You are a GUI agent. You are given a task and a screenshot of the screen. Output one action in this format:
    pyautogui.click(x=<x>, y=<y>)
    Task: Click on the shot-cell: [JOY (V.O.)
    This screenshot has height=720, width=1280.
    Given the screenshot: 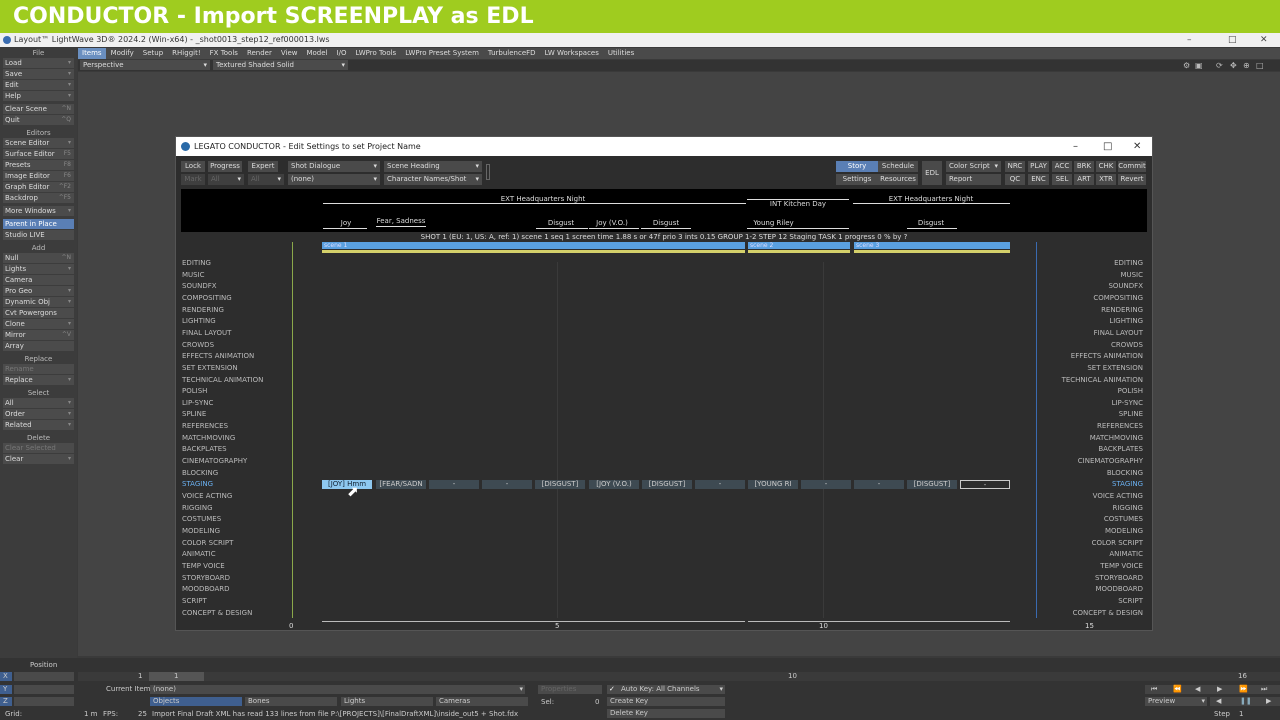 What is the action you would take?
    pyautogui.click(x=614, y=484)
    